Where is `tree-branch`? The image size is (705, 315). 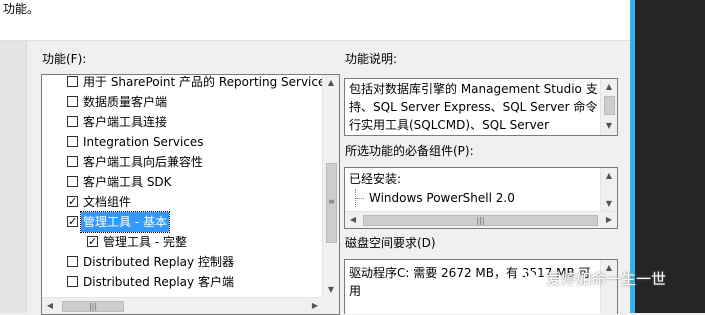 tree-branch is located at coordinates (360, 198).